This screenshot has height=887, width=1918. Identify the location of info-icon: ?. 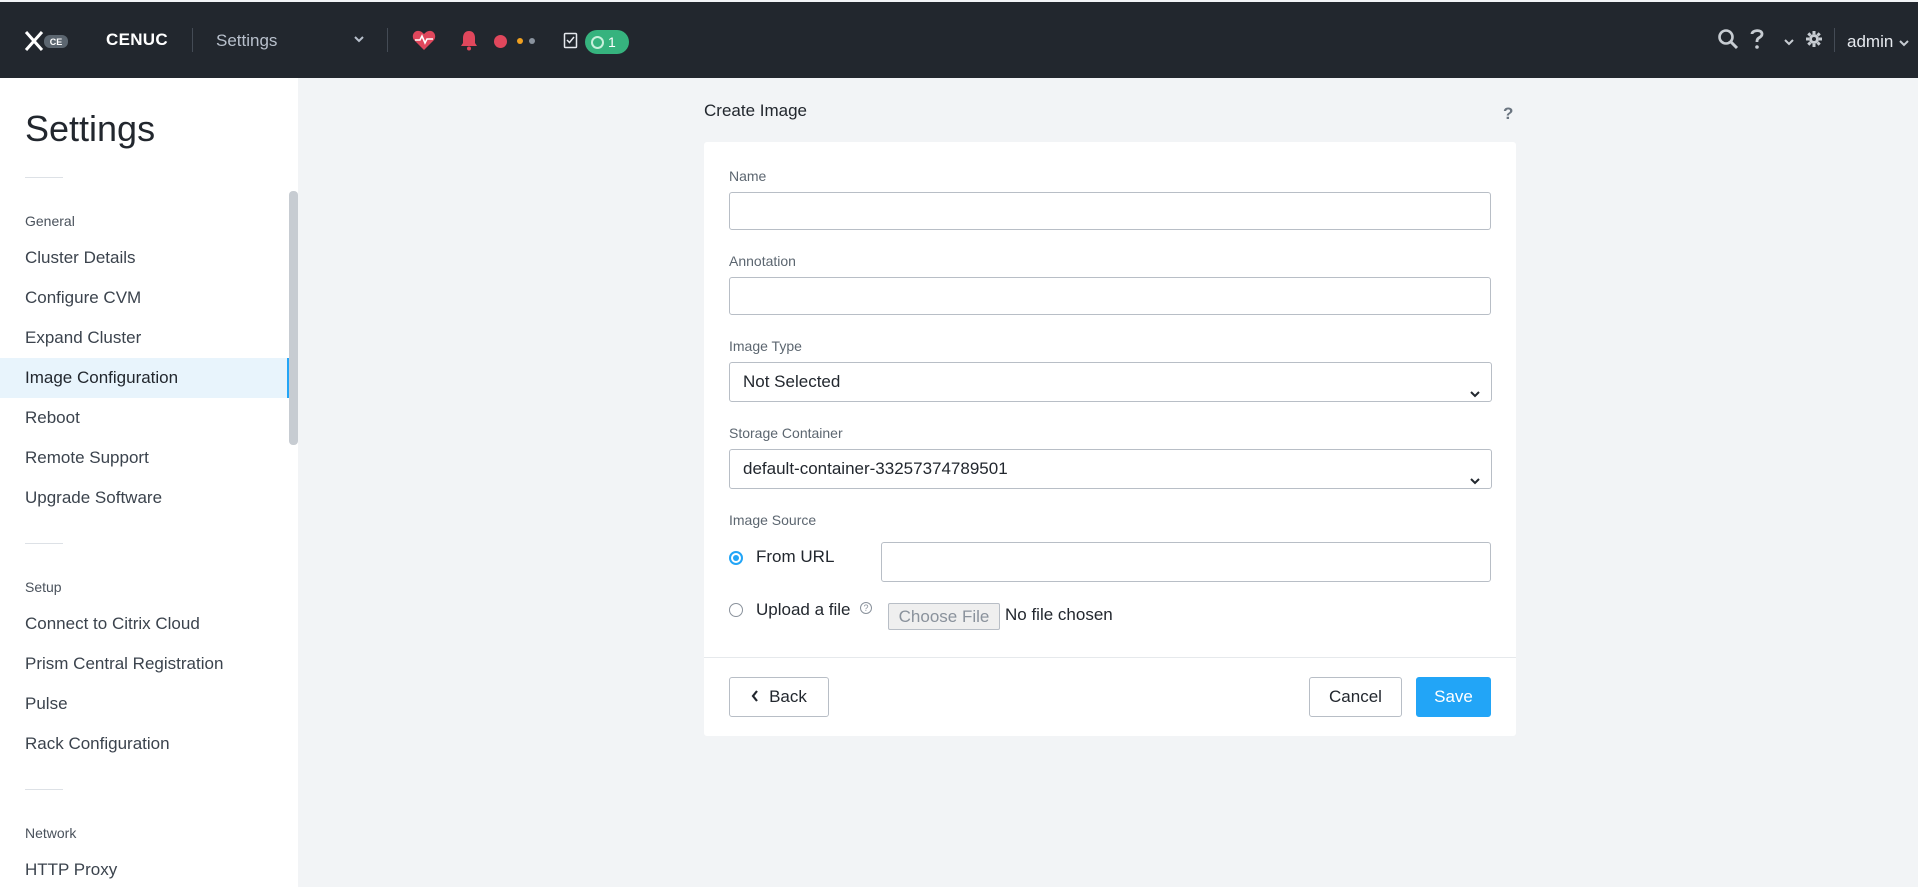
(866, 608).